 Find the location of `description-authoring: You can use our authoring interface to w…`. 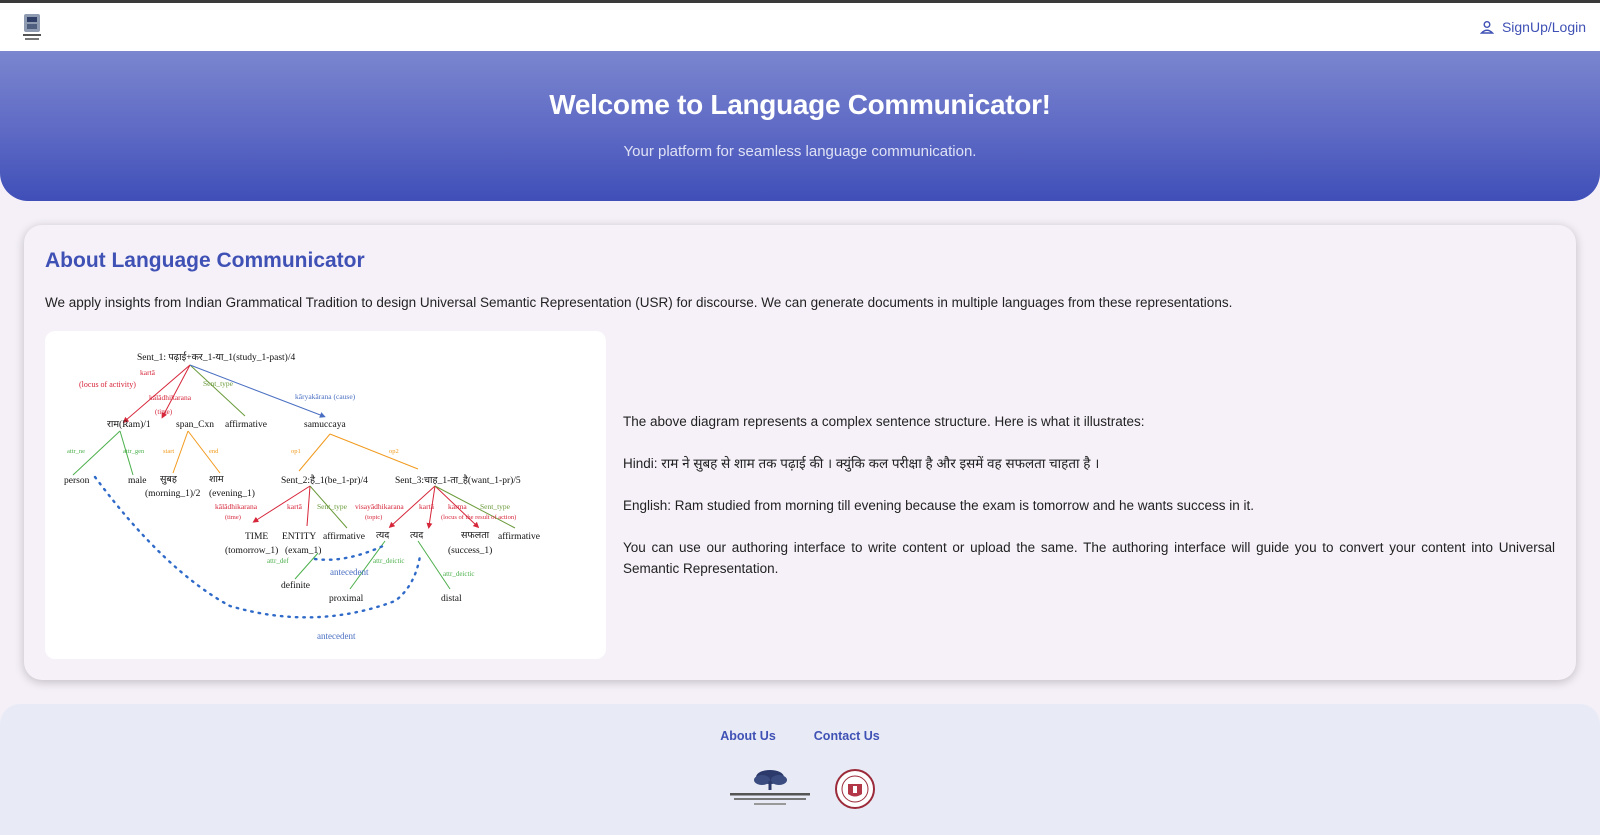

description-authoring: You can use our authoring interface to w… is located at coordinates (1089, 558).